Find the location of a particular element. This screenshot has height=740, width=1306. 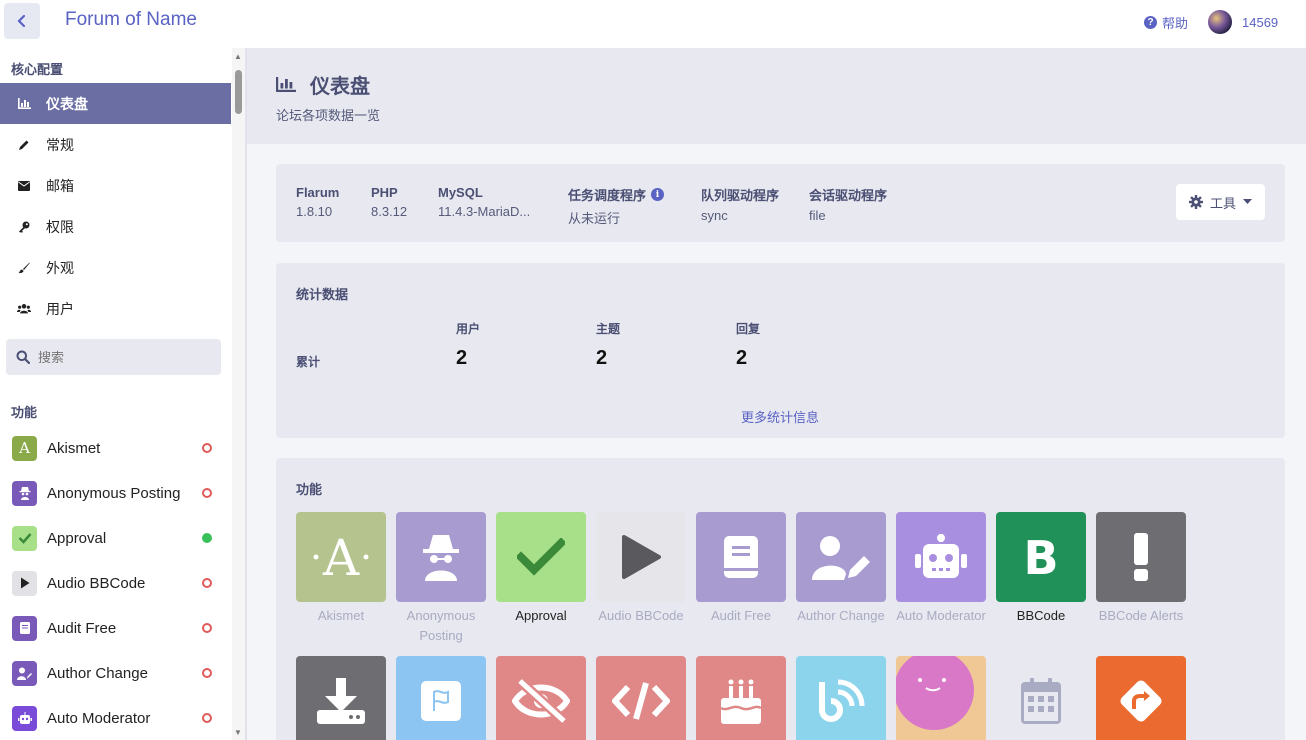

forum-title: Forum of Name is located at coordinates (131, 20).